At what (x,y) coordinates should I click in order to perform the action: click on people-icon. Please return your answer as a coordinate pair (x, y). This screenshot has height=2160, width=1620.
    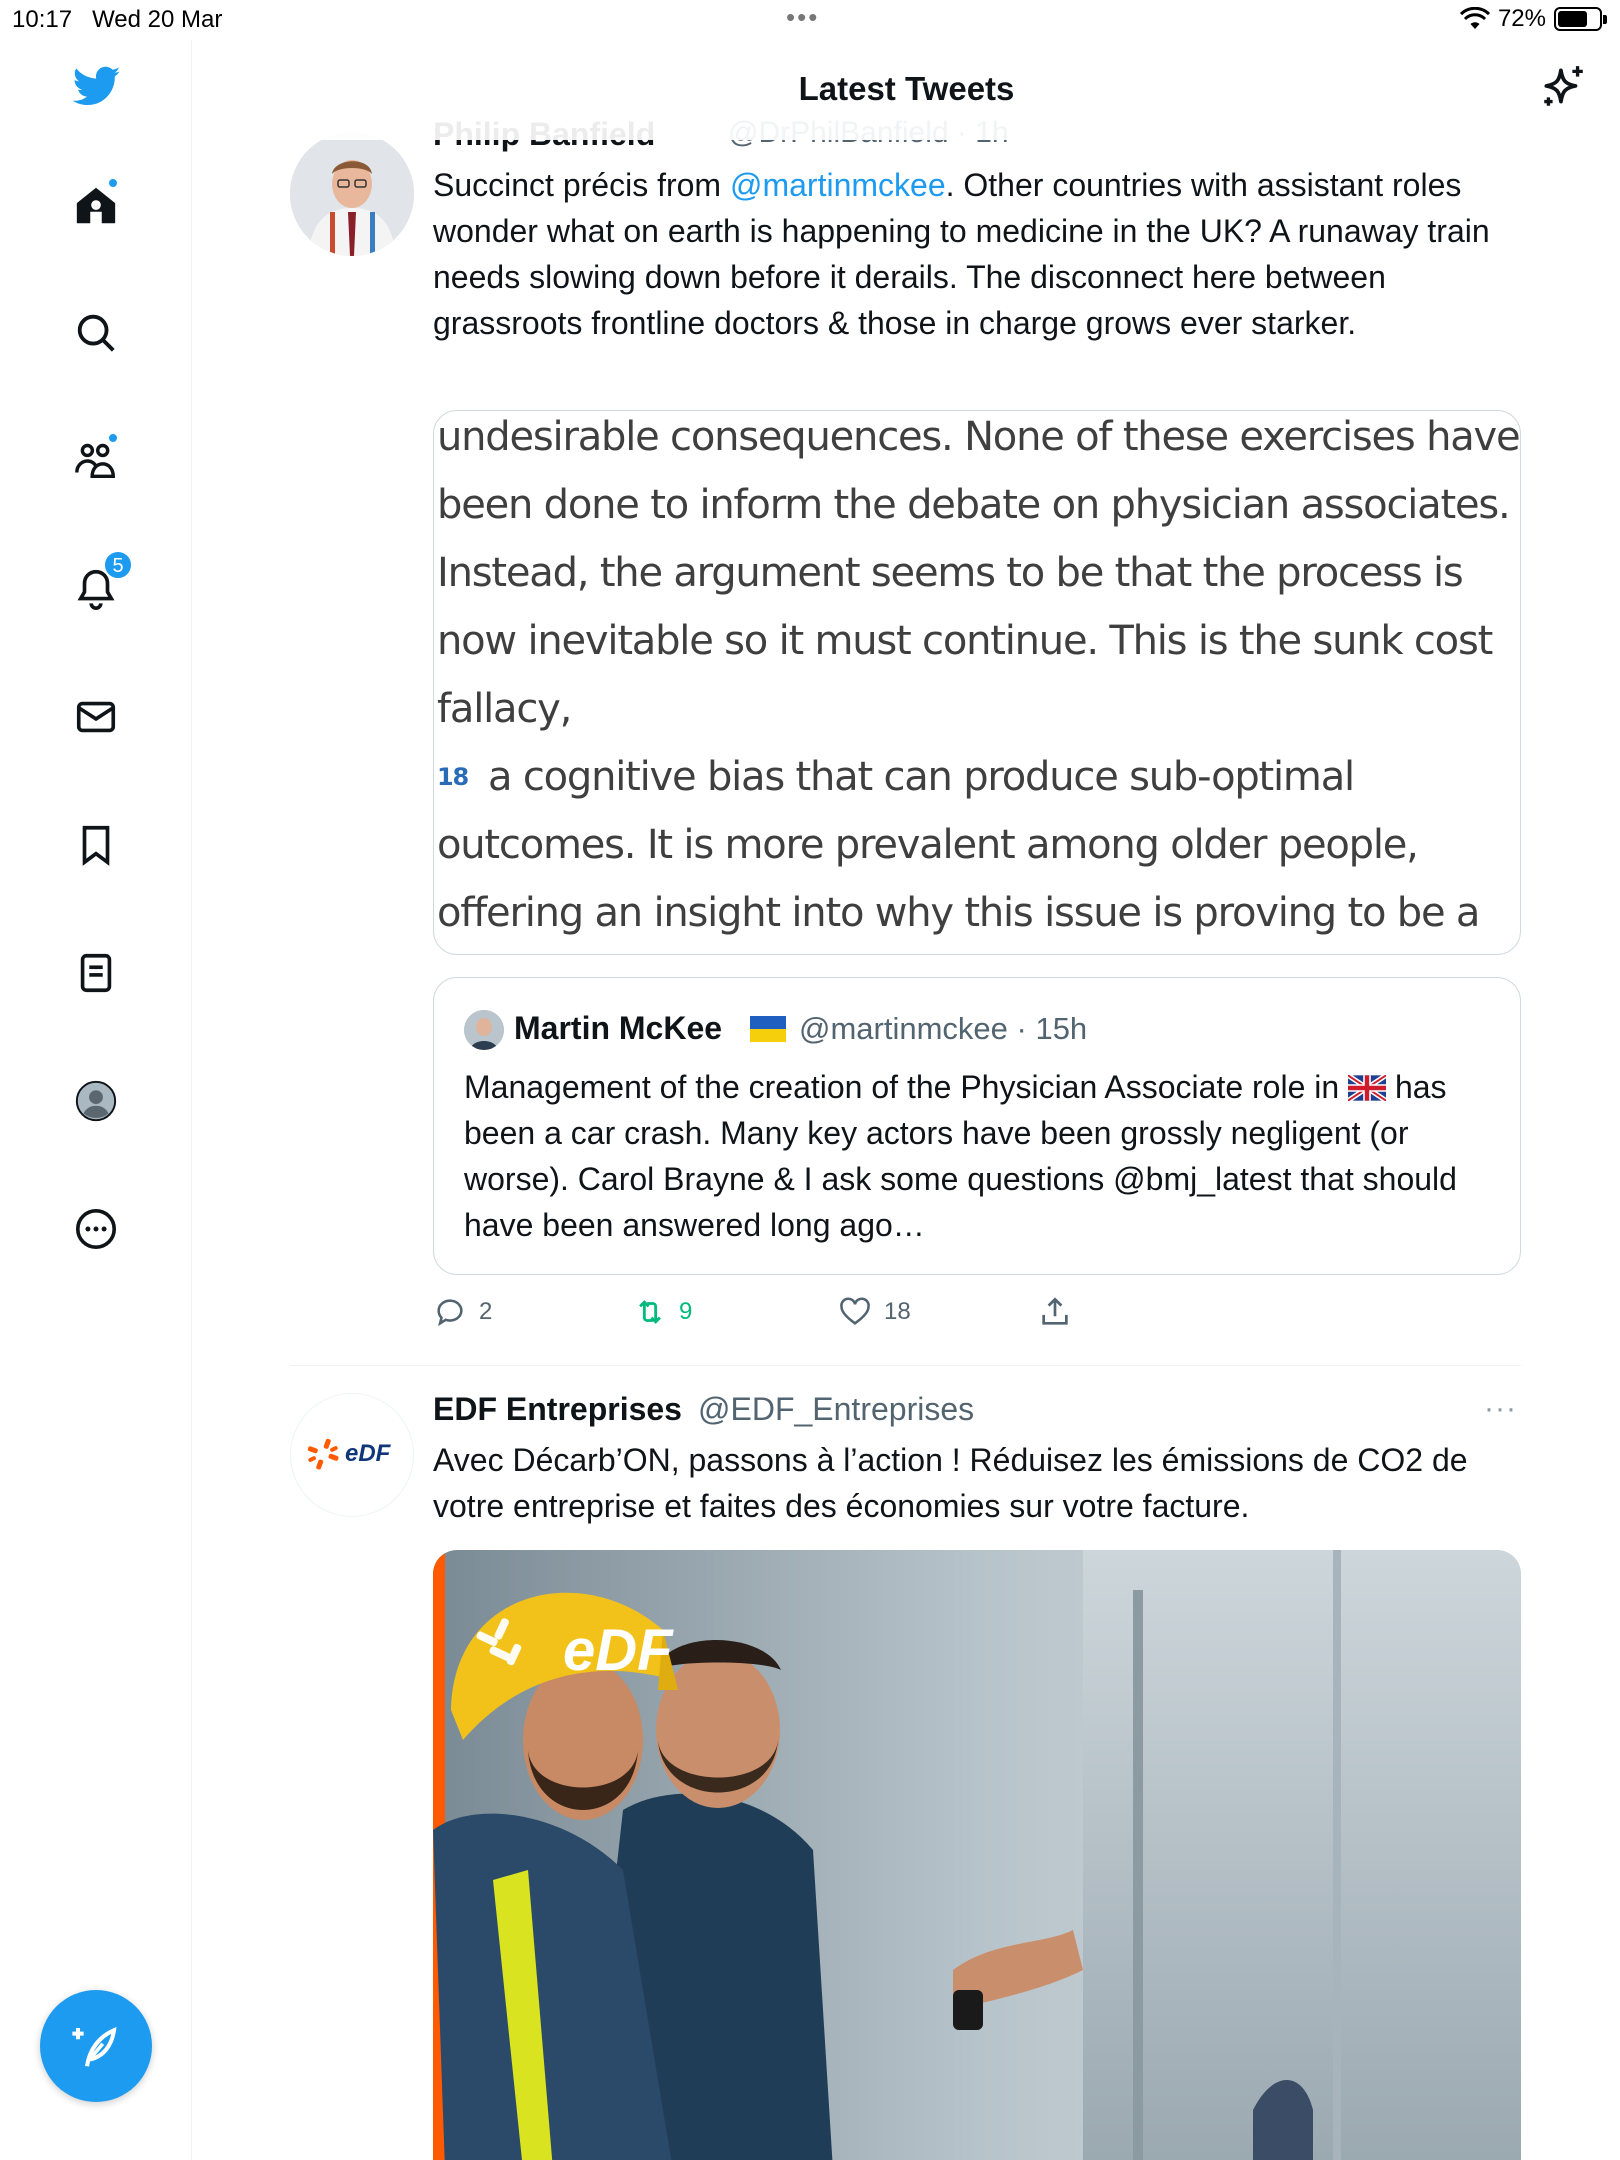
    Looking at the image, I should click on (95, 461).